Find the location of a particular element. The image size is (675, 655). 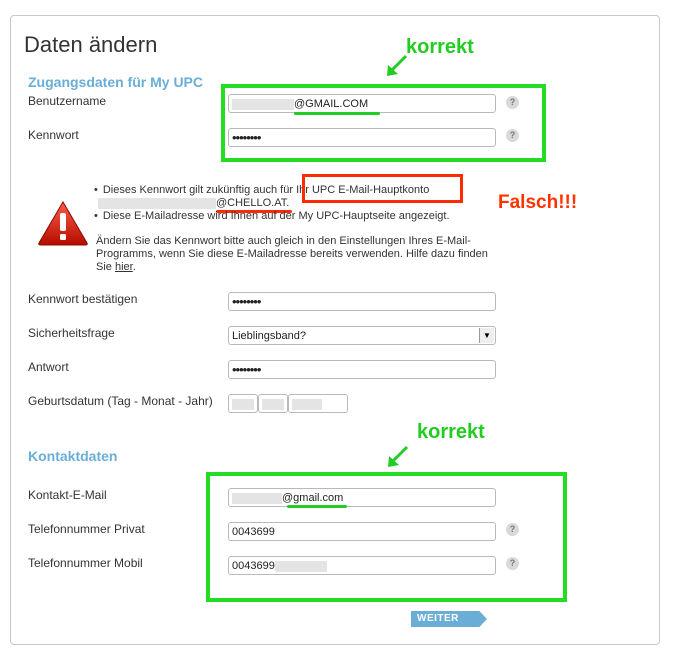

phone-private-label: Telefonnummer Privat is located at coordinates (86, 529).